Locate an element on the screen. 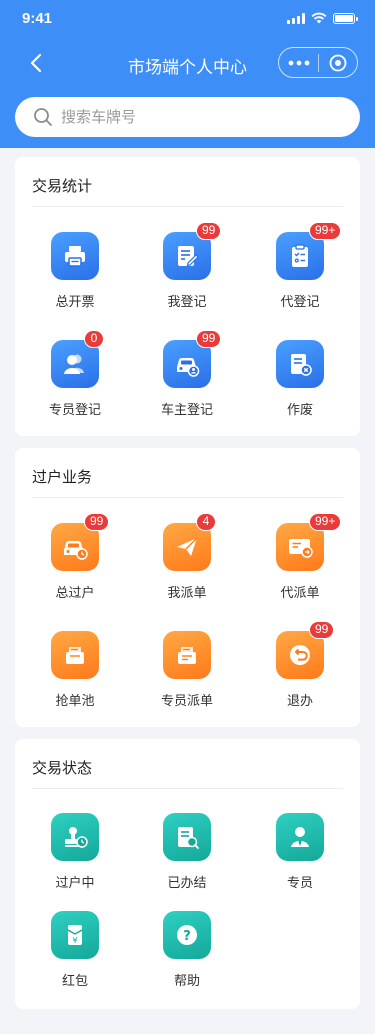 The width and height of the screenshot is (375, 1034). agent-icon is located at coordinates (300, 837).